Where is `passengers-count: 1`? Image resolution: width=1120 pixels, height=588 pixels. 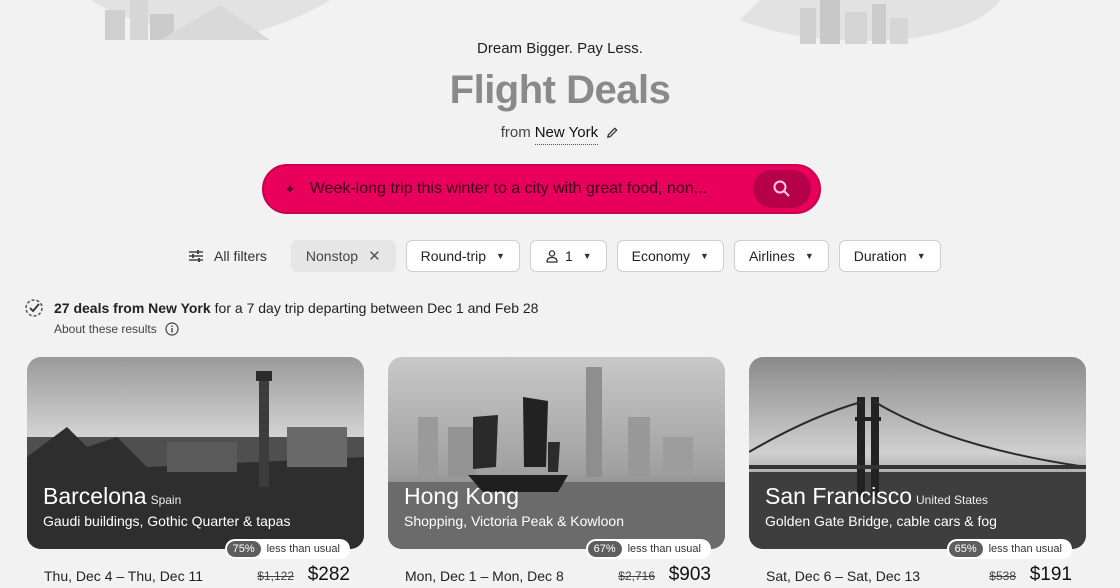 passengers-count: 1 is located at coordinates (568, 256).